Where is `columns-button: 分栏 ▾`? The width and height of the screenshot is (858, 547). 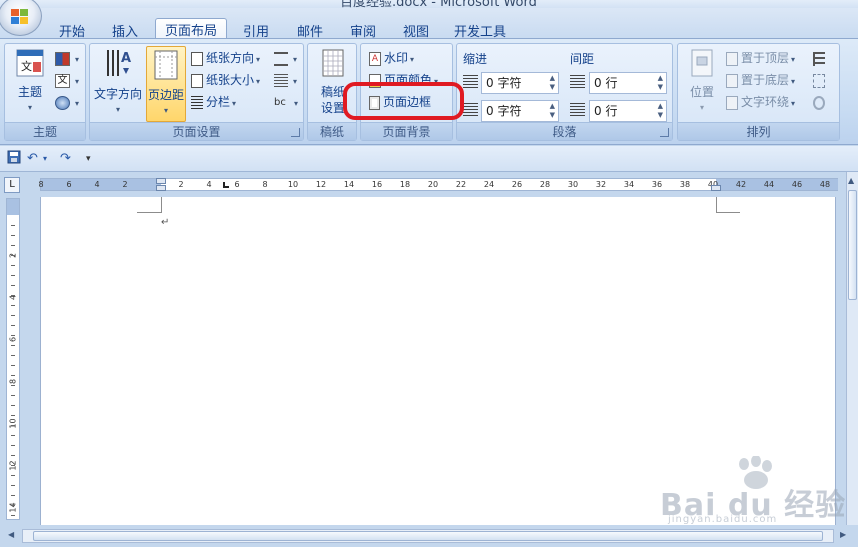
columns-button: 分栏 ▾ is located at coordinates (213, 102).